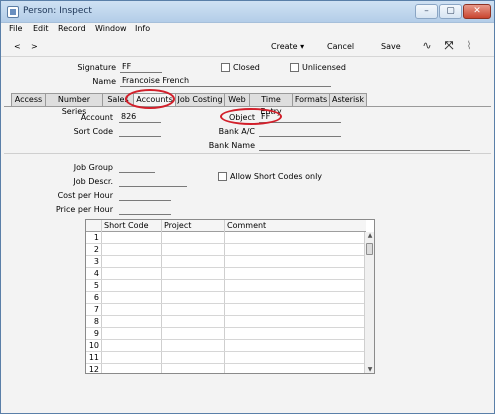 The width and height of the screenshot is (495, 414). I want to click on title-bar: Person: Inspect – ▢ ✕, so click(247, 12).